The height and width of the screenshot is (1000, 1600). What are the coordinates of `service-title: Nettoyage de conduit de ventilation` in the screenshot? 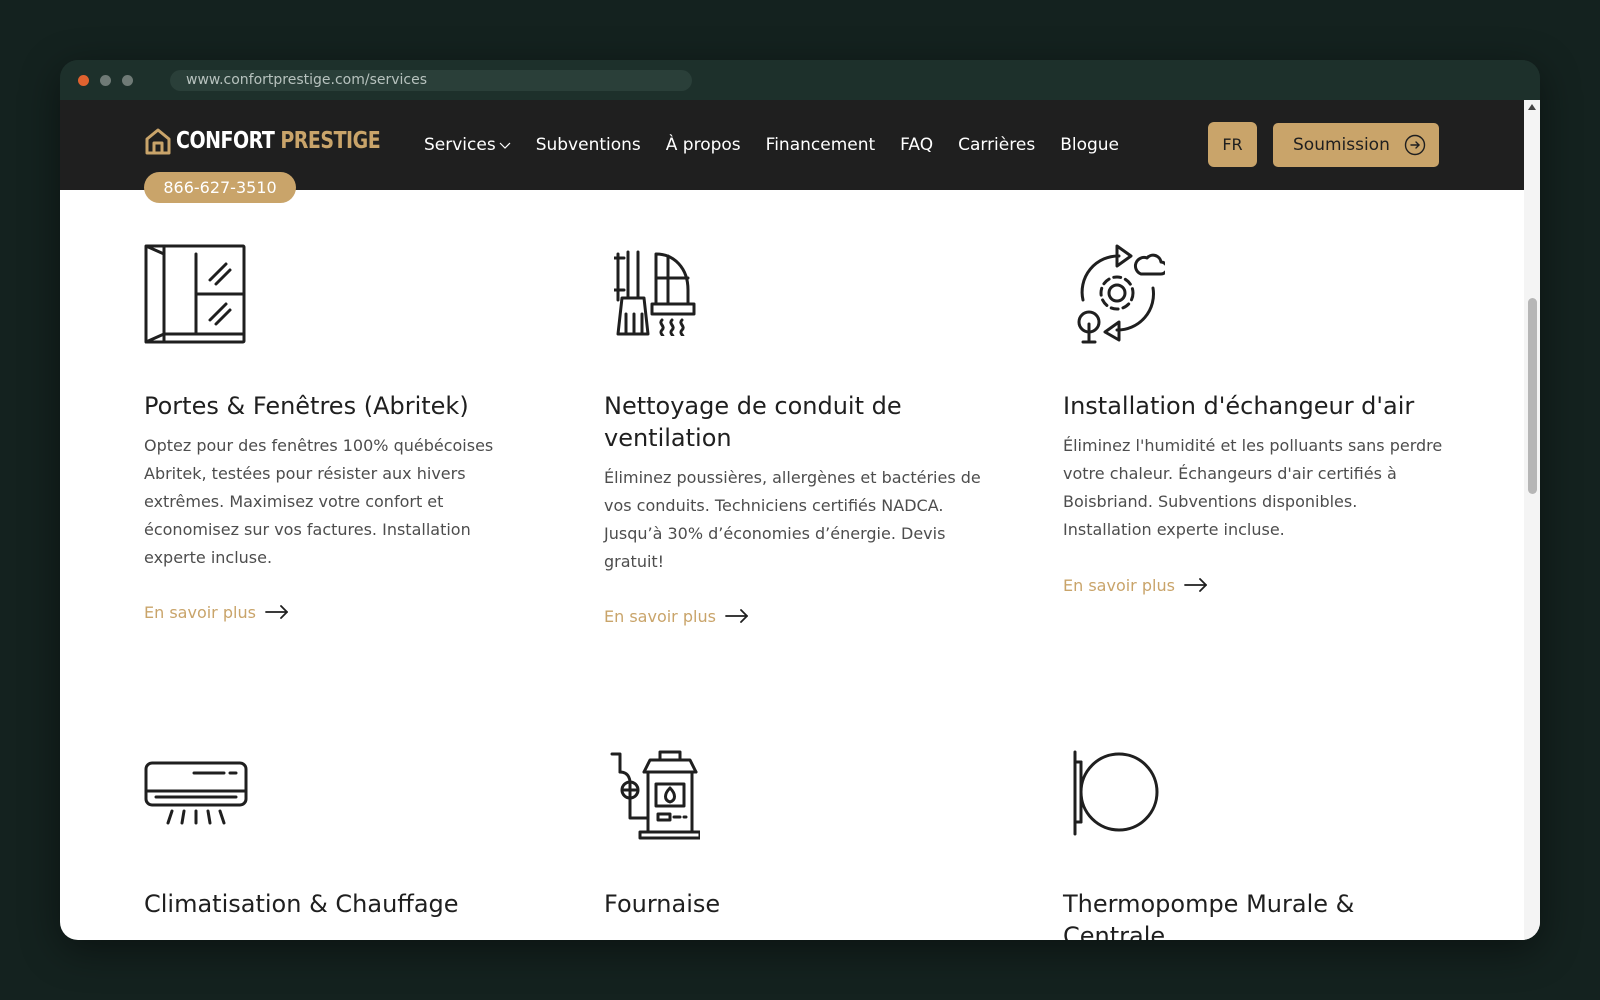 It's located at (753, 422).